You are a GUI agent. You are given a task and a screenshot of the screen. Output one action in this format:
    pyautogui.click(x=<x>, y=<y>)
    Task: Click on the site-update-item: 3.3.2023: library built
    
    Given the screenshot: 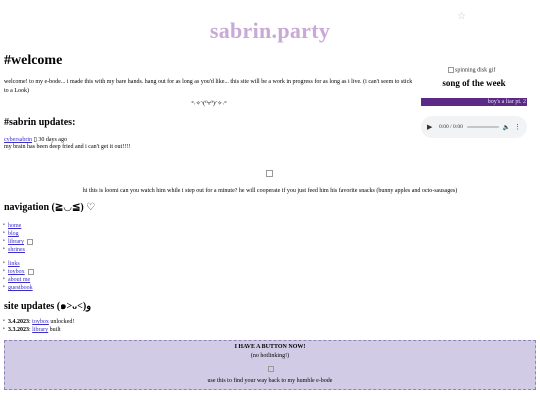 What is the action you would take?
    pyautogui.click(x=38, y=330)
    